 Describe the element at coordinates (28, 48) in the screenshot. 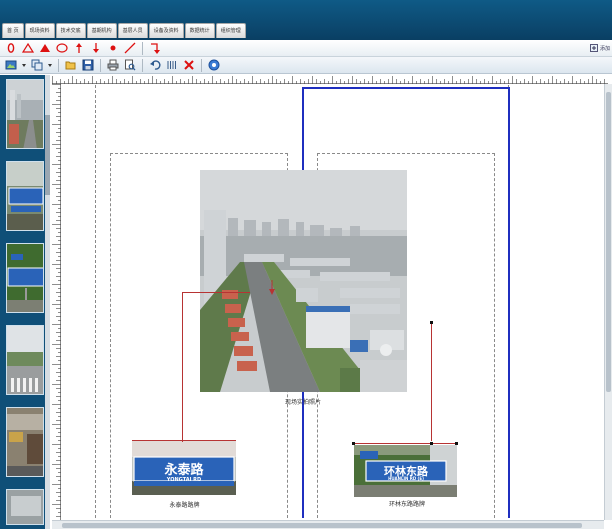

I see `triangle-outline-icon` at that location.